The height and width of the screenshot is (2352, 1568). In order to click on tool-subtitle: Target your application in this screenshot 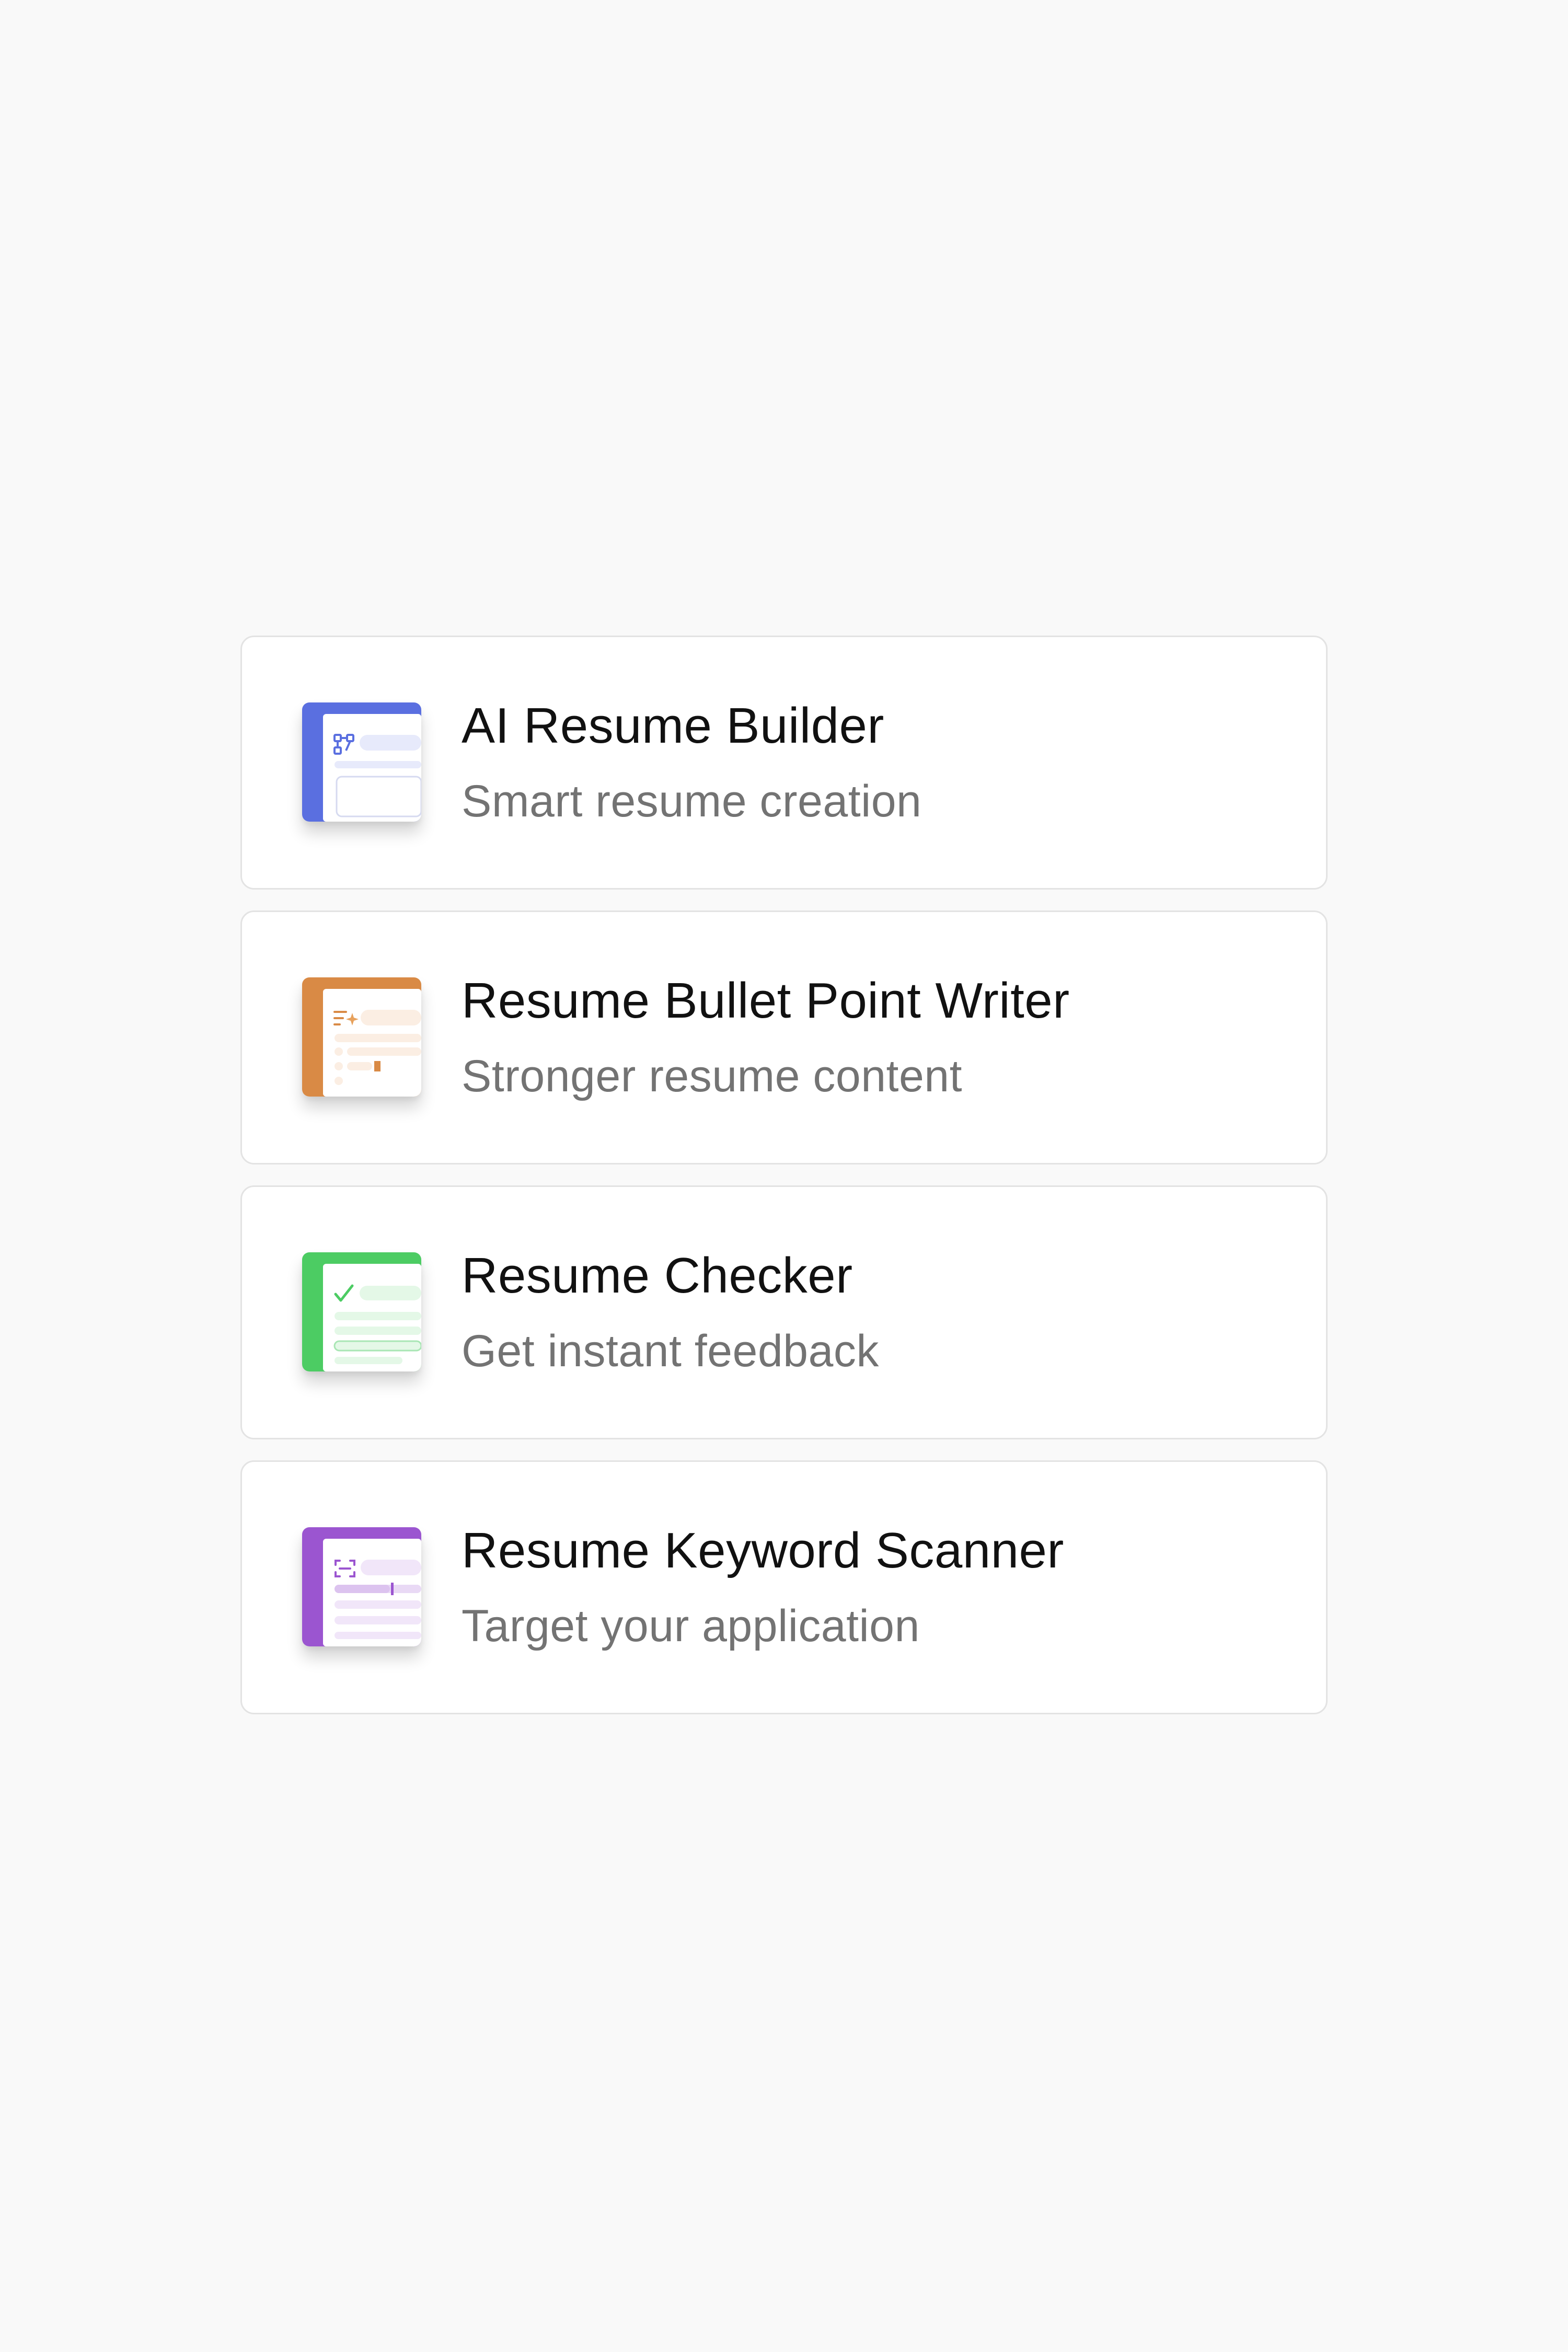, I will do `click(691, 1626)`.